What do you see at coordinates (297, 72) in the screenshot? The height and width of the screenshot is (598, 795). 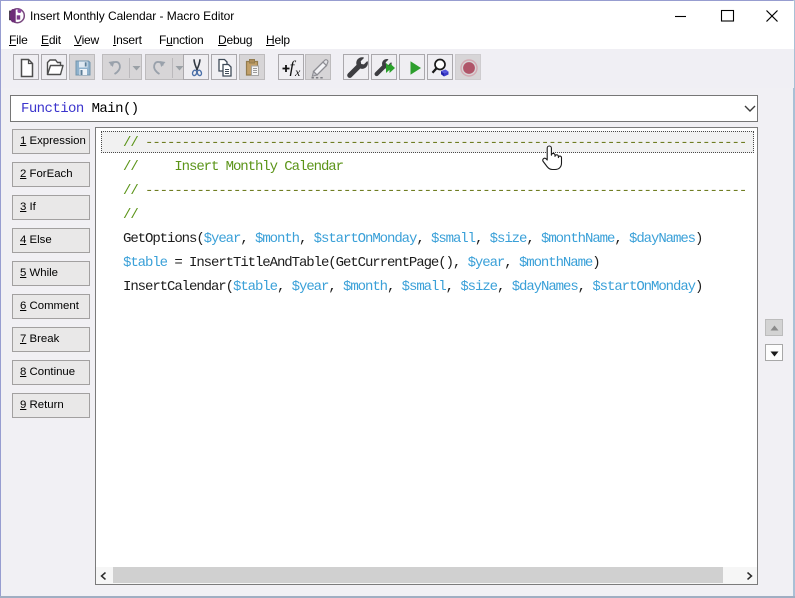 I see `svg-text: x` at bounding box center [297, 72].